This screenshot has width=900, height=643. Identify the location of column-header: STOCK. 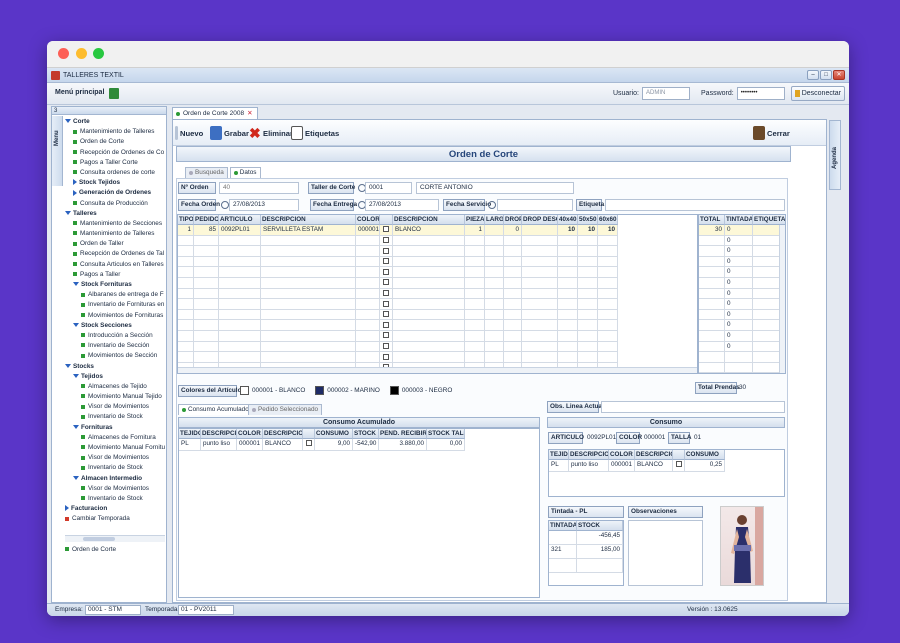
(366, 434).